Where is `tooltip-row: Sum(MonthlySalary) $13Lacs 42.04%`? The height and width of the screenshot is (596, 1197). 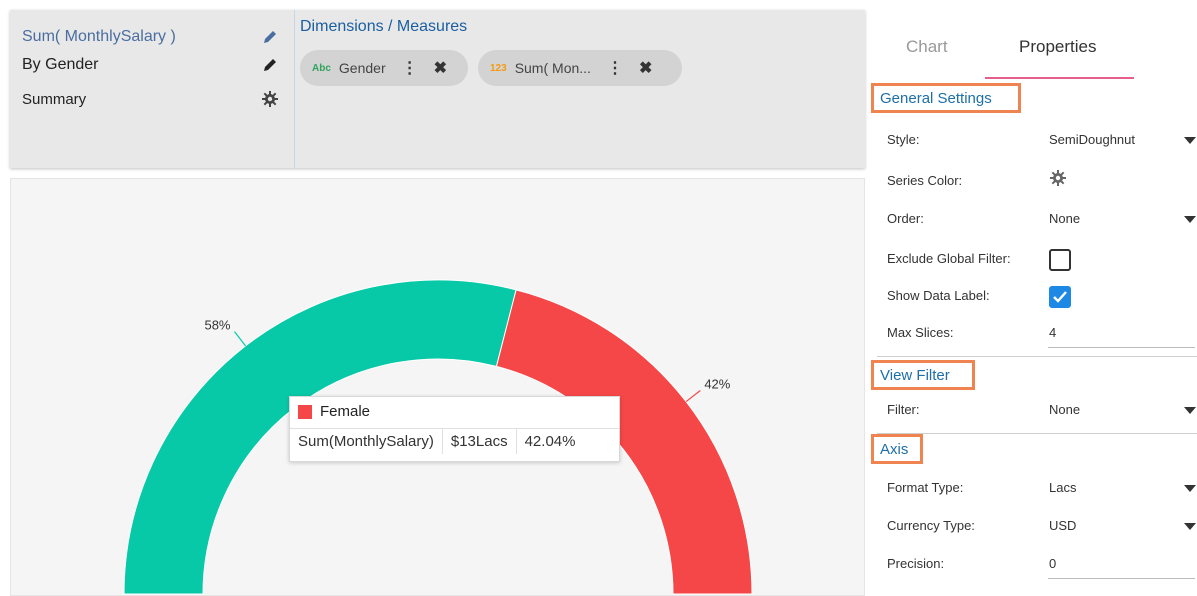 tooltip-row: Sum(MonthlySalary) $13Lacs 42.04% is located at coordinates (454, 441).